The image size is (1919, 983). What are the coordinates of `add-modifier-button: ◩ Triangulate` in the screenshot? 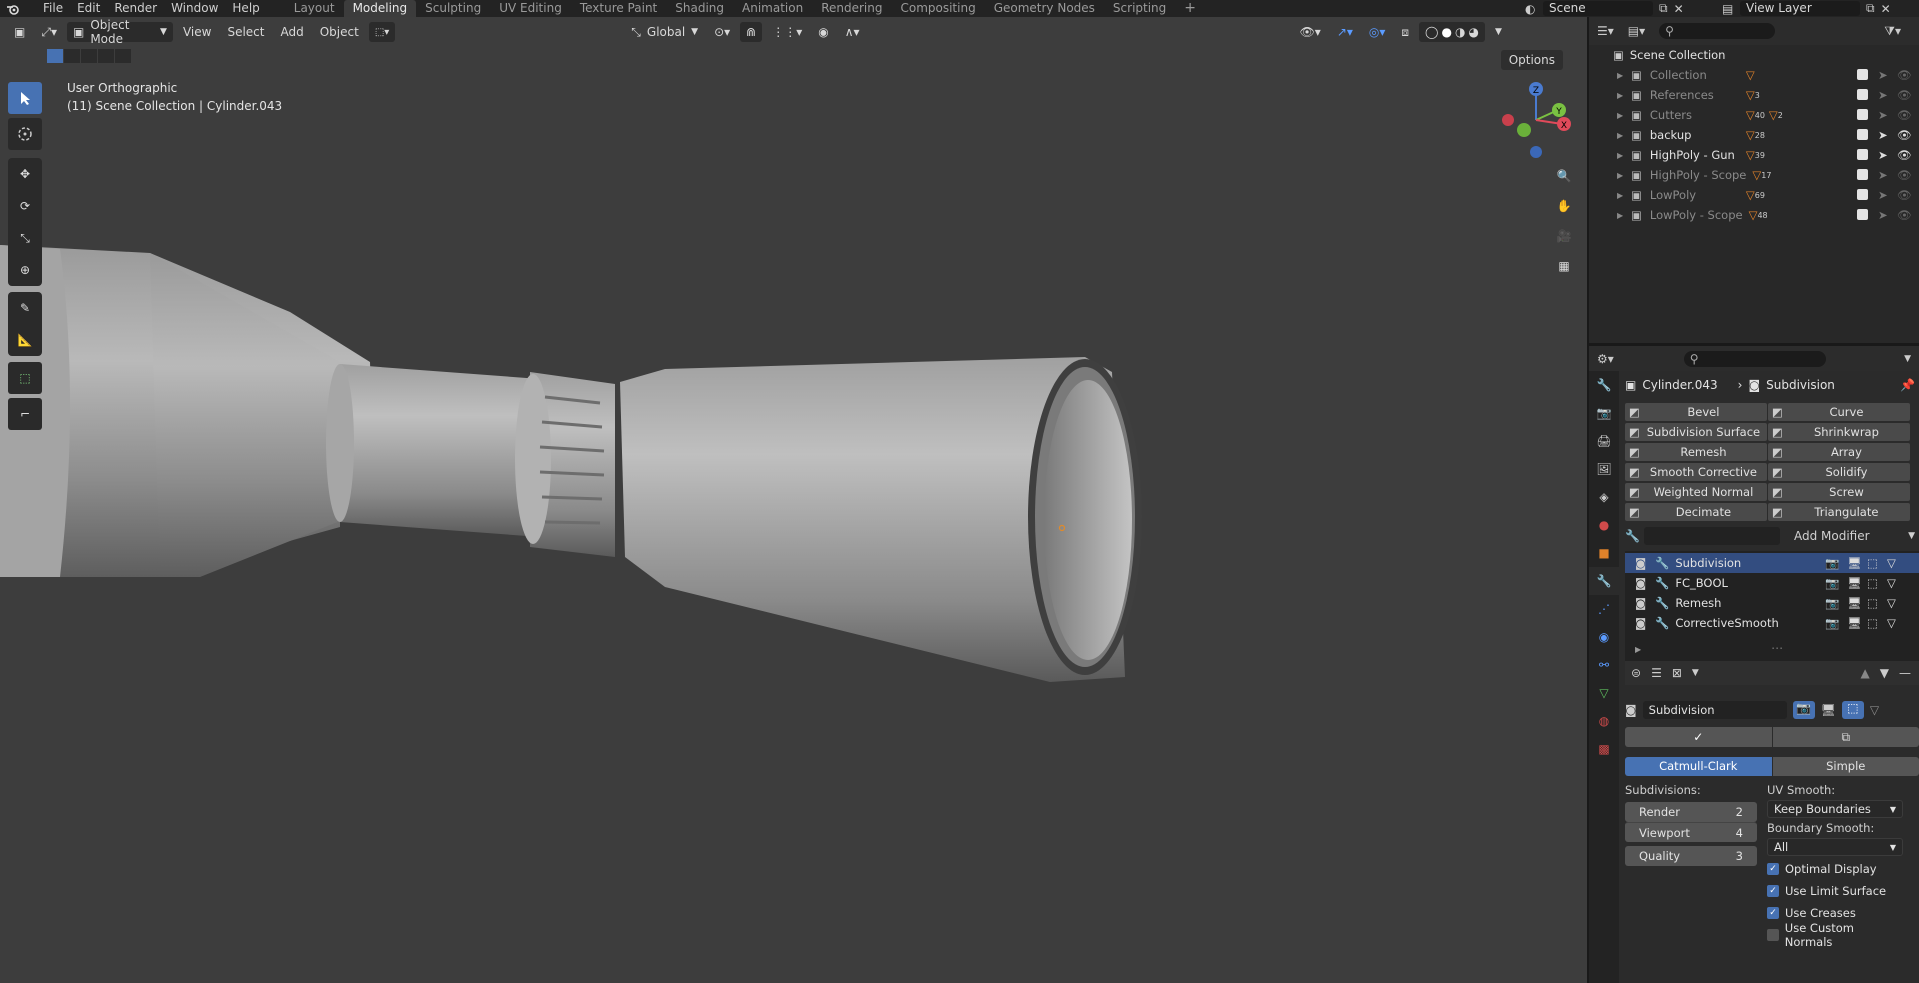 It's located at (1839, 512).